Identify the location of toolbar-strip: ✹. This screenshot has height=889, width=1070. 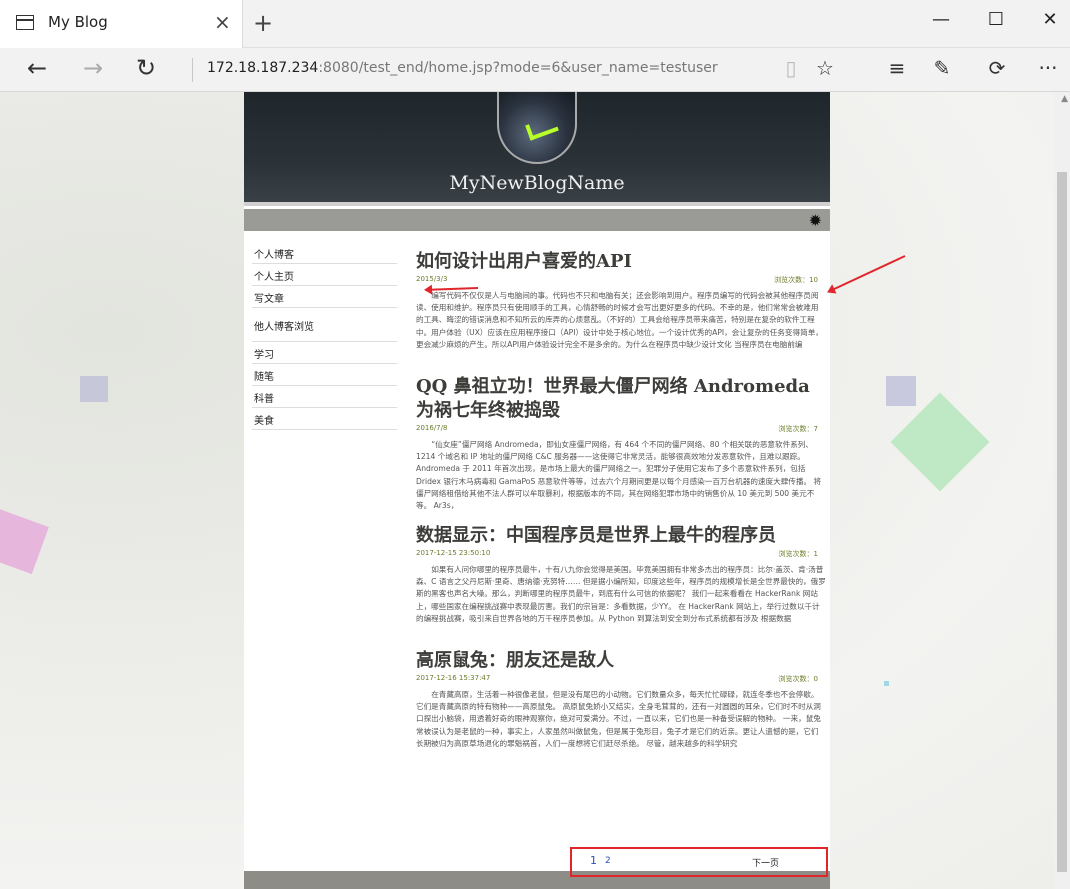
(537, 220).